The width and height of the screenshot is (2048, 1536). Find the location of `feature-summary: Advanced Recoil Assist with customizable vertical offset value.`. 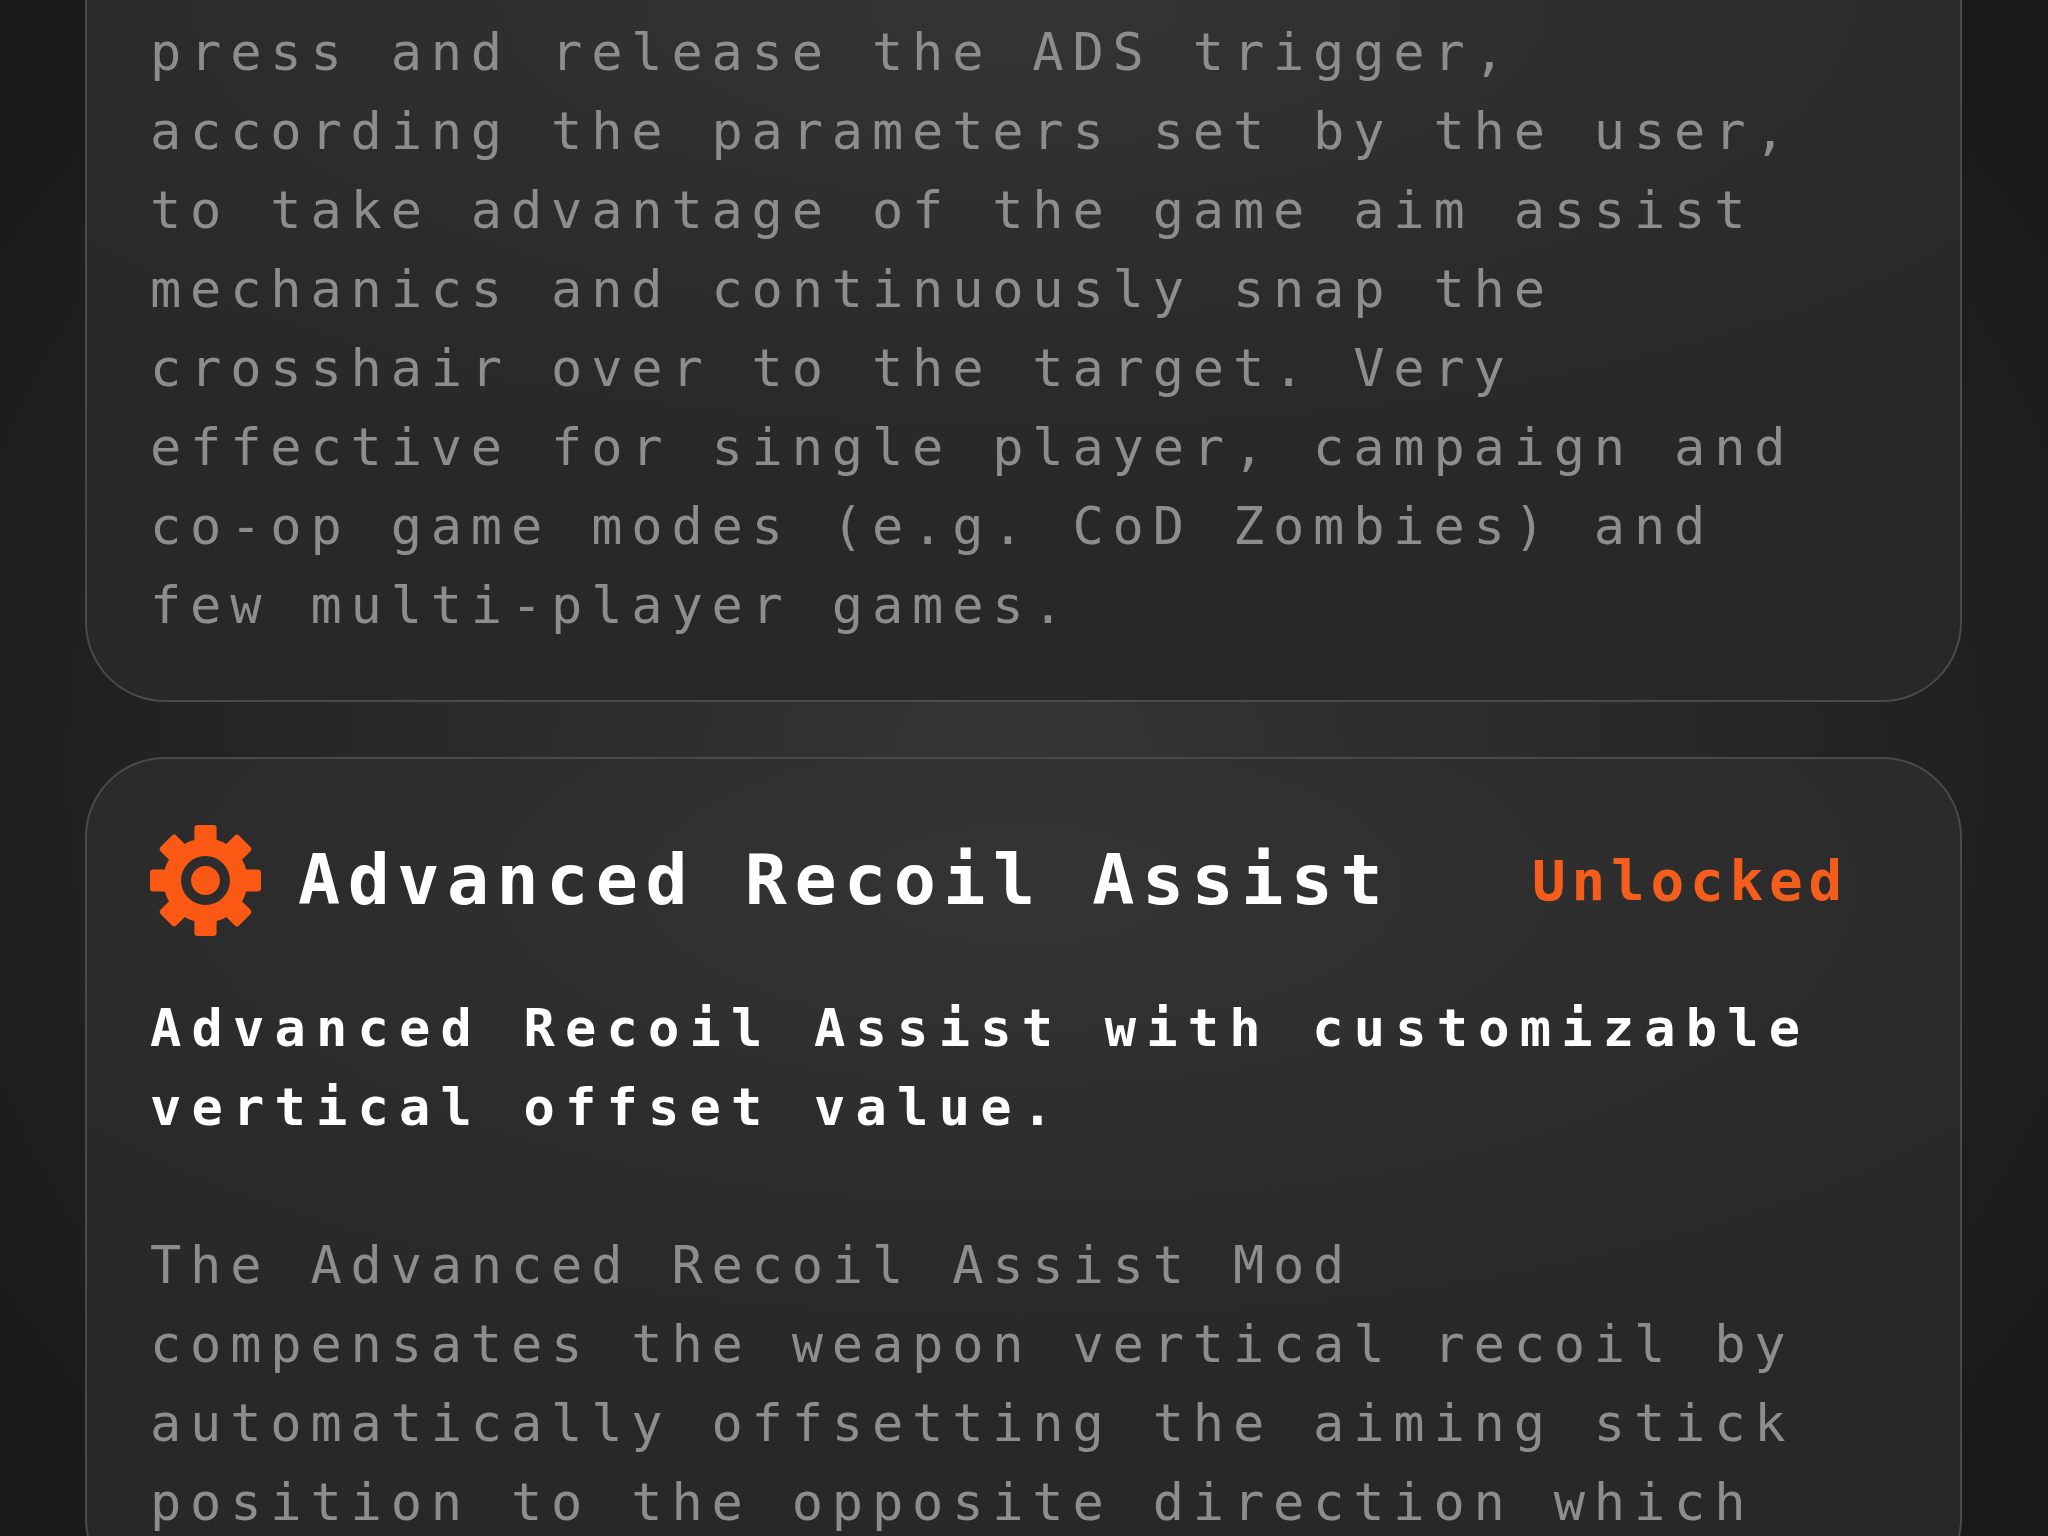

feature-summary: Advanced Recoil Assist with customizable vertical offset value. is located at coordinates (981, 1068).